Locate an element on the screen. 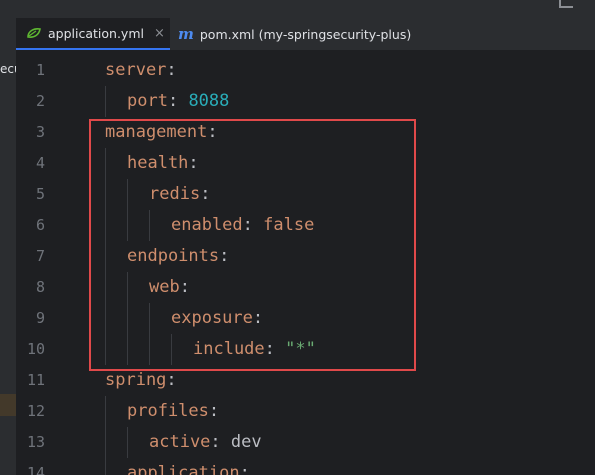 The height and width of the screenshot is (475, 595). yaml-key: server is located at coordinates (136, 70).